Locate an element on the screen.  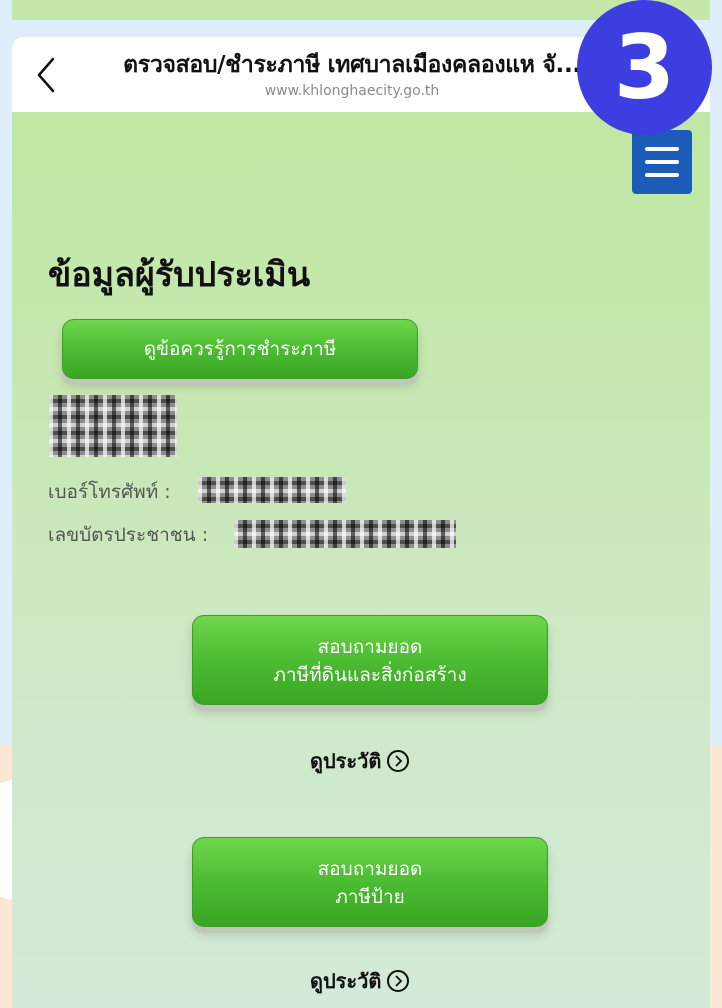
tax-knowledge-label: ดูข้อควรรู้การชำระภาษี is located at coordinates (240, 349).